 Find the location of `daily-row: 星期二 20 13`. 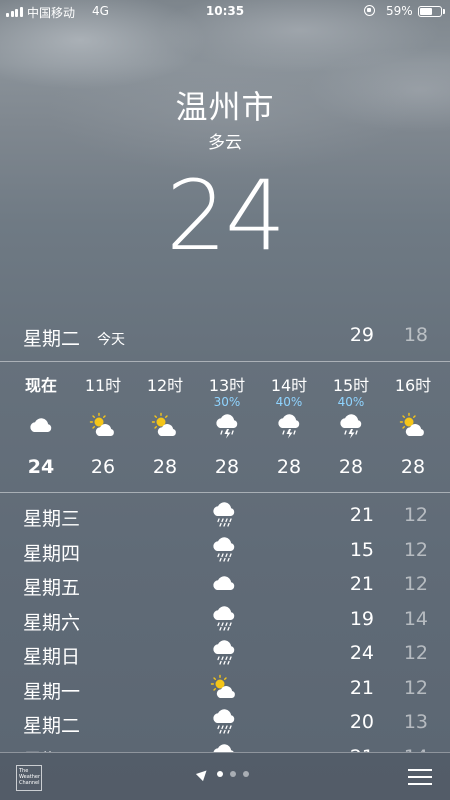

daily-row: 星期二 20 13 is located at coordinates (225, 722).